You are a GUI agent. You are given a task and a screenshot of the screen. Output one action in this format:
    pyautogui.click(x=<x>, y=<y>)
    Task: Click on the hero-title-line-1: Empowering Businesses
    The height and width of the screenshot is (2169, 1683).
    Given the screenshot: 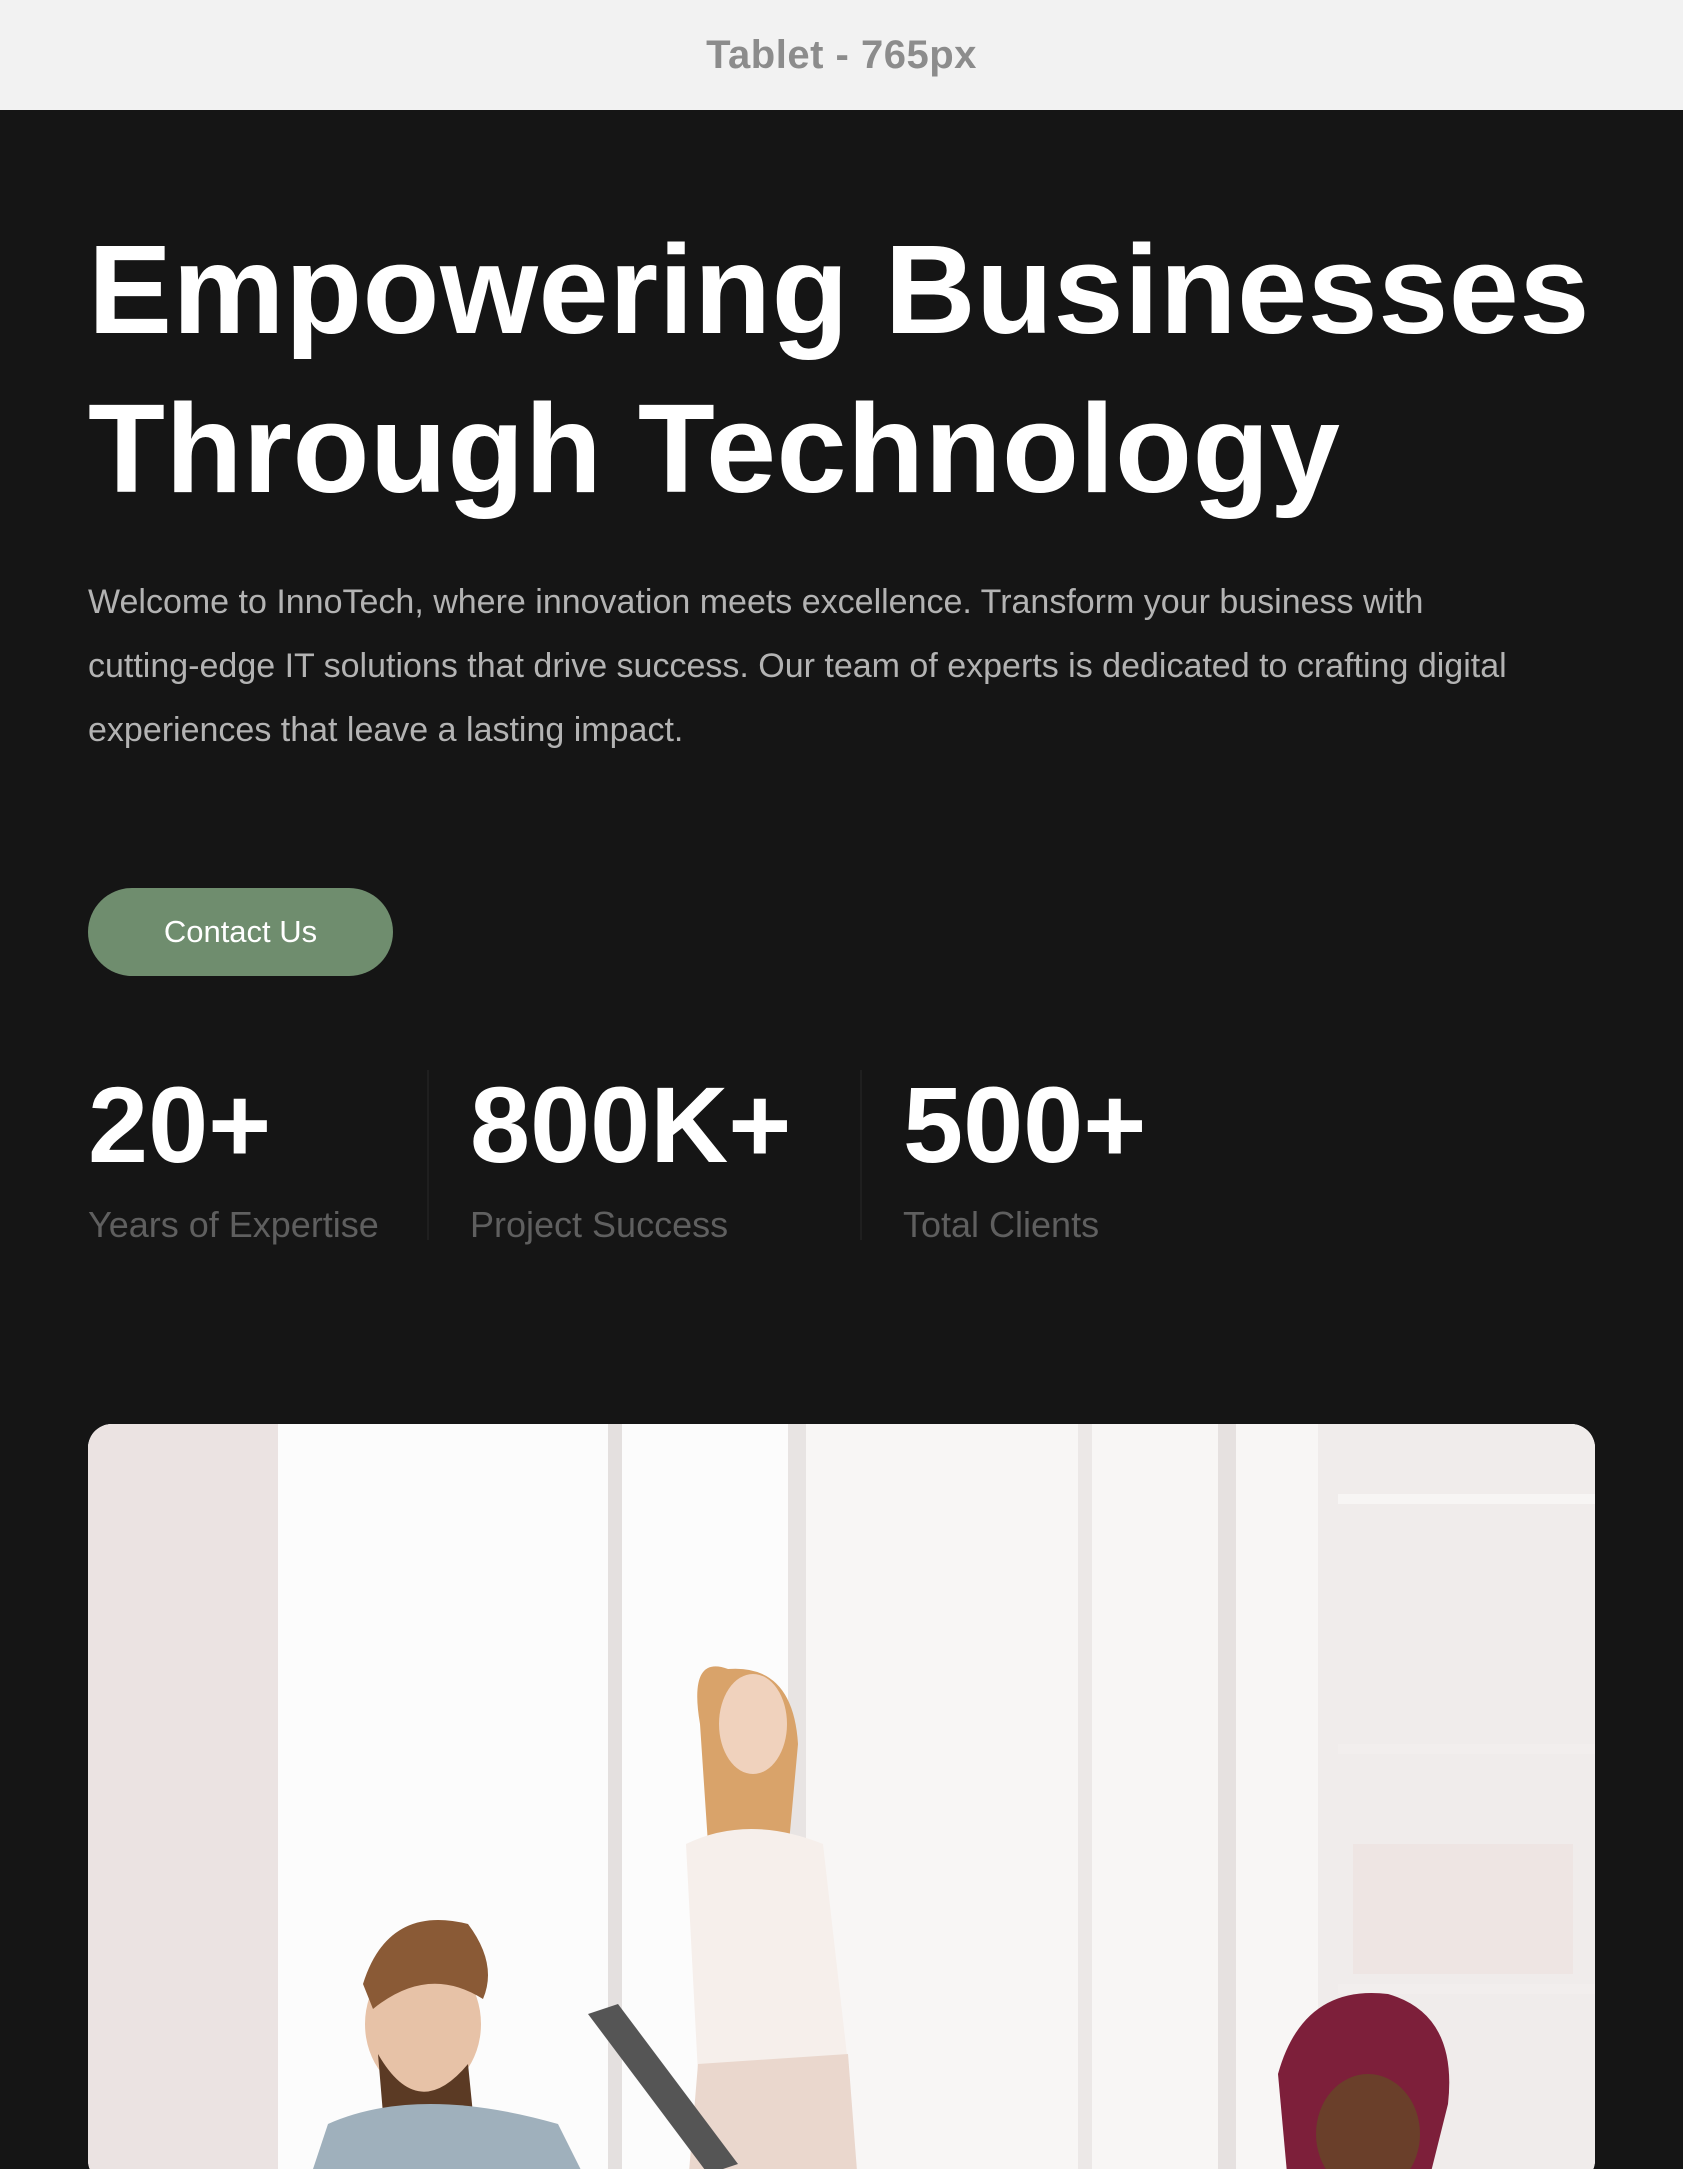 What is the action you would take?
    pyautogui.click(x=839, y=289)
    